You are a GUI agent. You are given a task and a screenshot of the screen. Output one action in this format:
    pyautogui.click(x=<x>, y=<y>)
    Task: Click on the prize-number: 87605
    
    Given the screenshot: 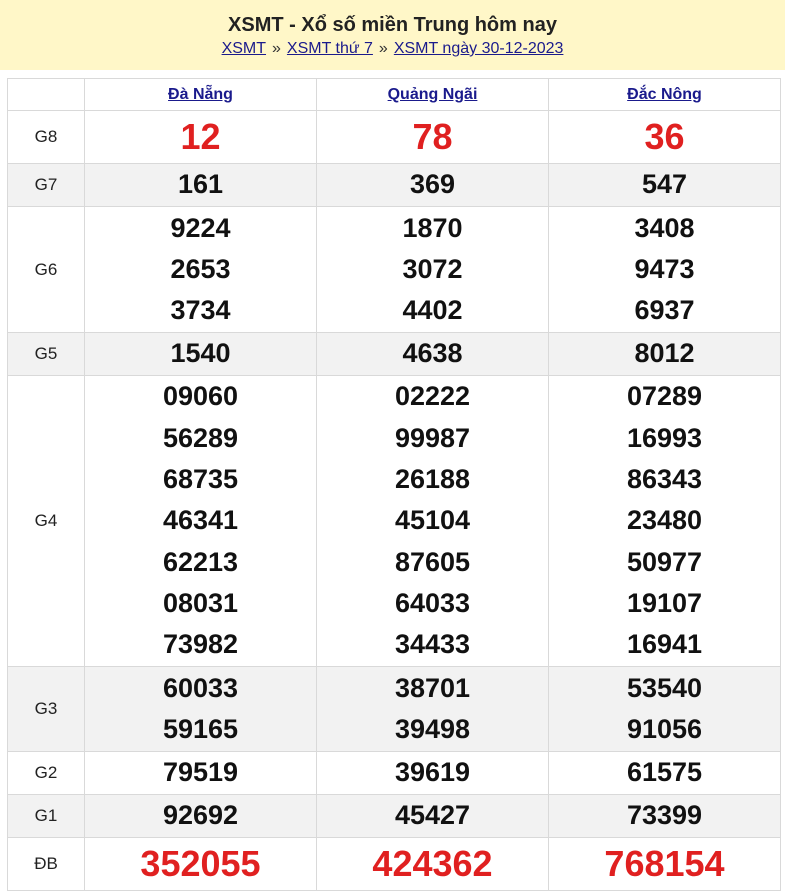 What is the action you would take?
    pyautogui.click(x=432, y=561)
    